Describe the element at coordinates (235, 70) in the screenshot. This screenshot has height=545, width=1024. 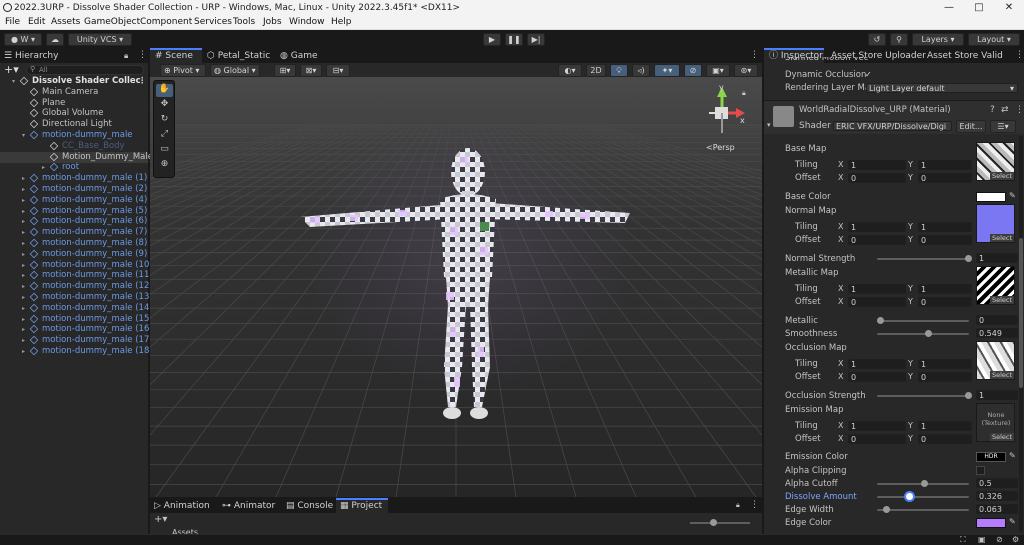
I see `global-dropdown: ◍ Global ▾` at that location.